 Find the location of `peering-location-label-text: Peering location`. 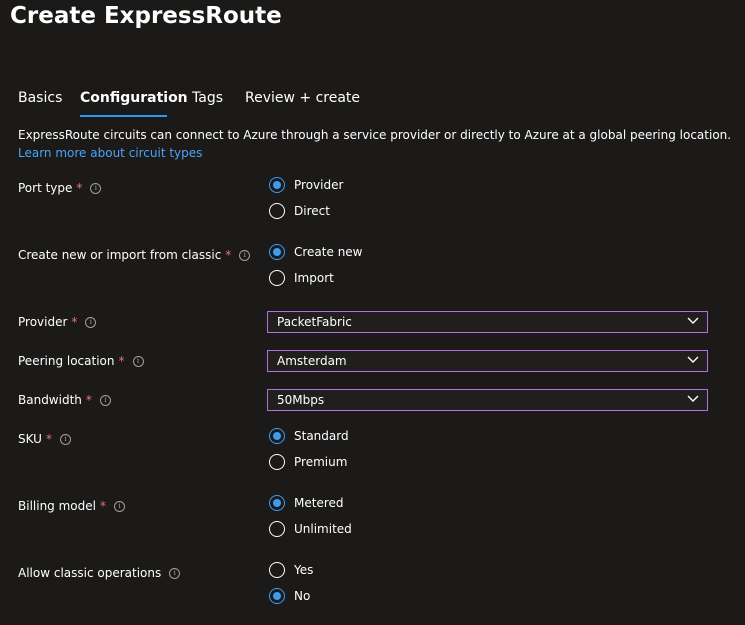

peering-location-label-text: Peering location is located at coordinates (66, 361).